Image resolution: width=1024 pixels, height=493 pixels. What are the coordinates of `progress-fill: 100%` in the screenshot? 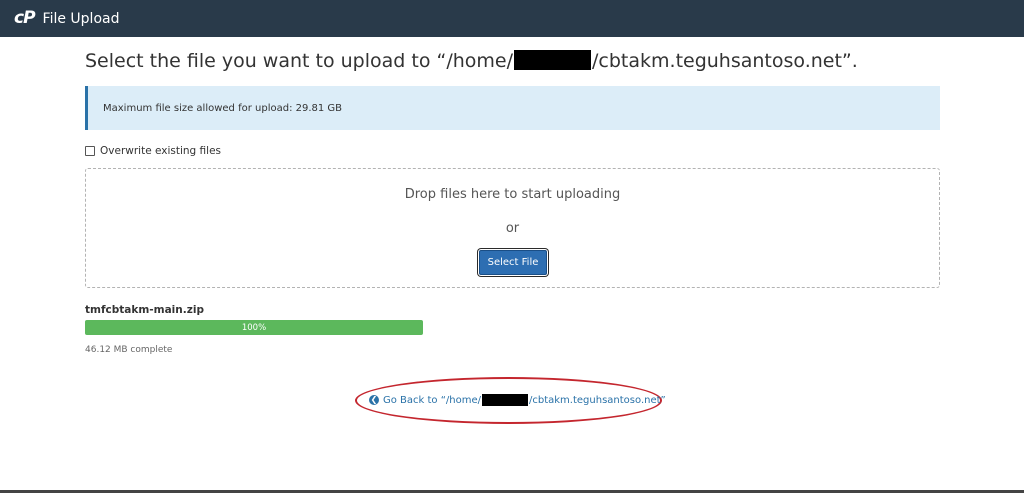 It's located at (254, 327).